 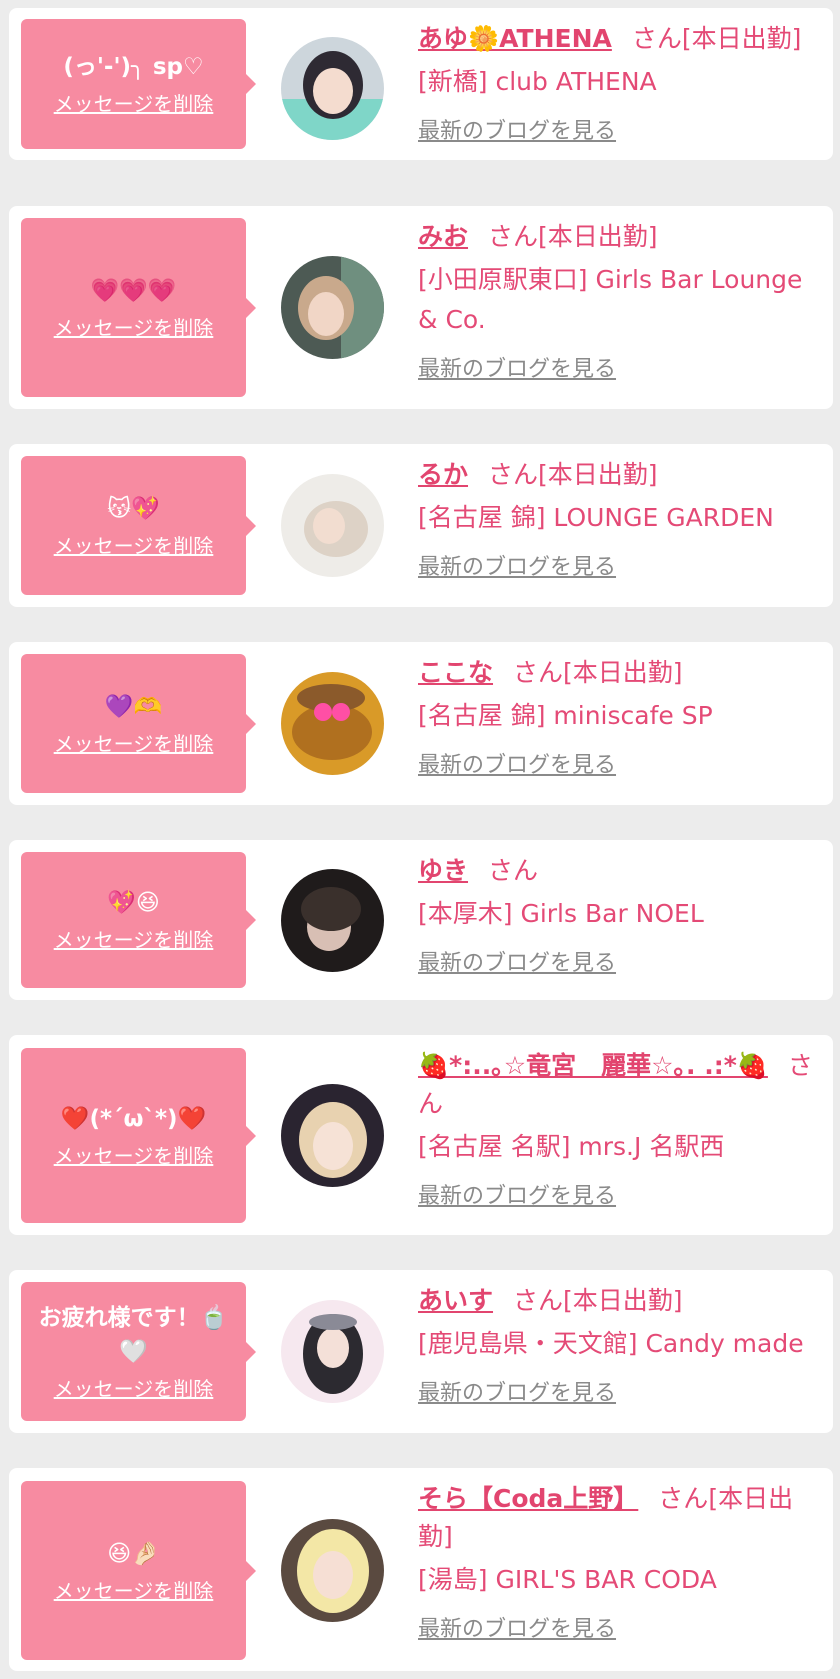 What do you see at coordinates (138, 1135) in the screenshot?
I see `message-bubble: ❤️(*´ω`*)❤️ メッセージを削除` at bounding box center [138, 1135].